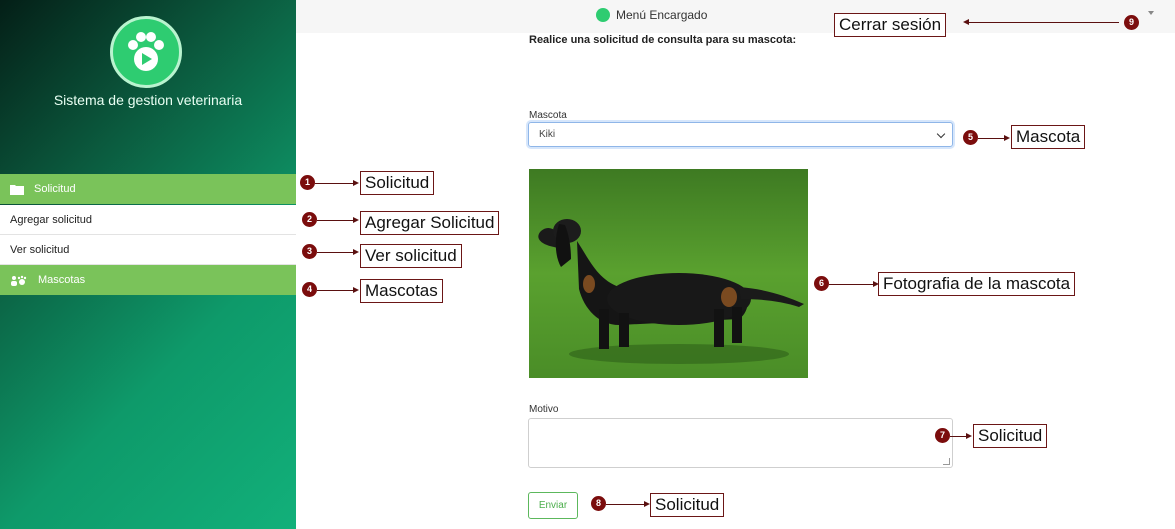 This screenshot has height=529, width=1175. Describe the element at coordinates (598, 503) in the screenshot. I see `annotation-badge-8: 8` at that location.